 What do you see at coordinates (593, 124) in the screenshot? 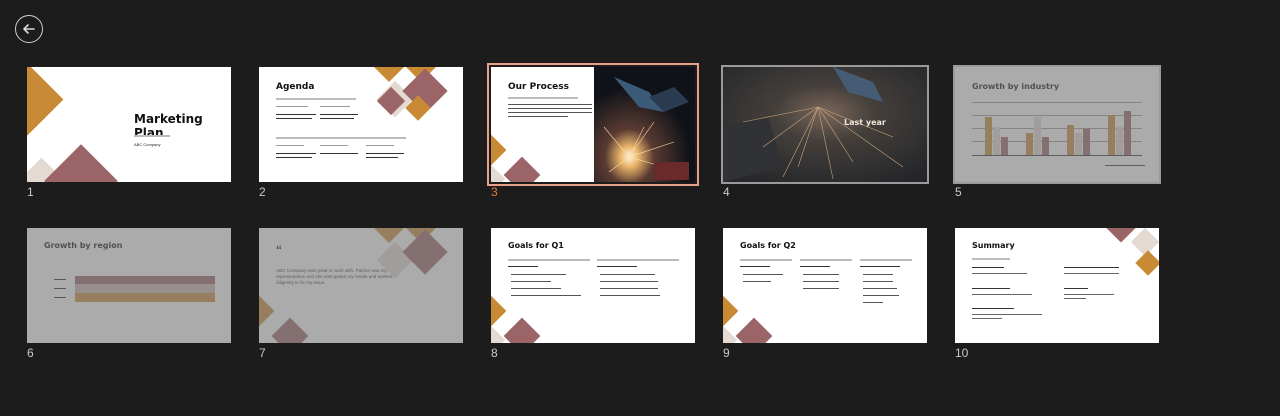
I see `slide-thumbnail-3: Our Process` at bounding box center [593, 124].